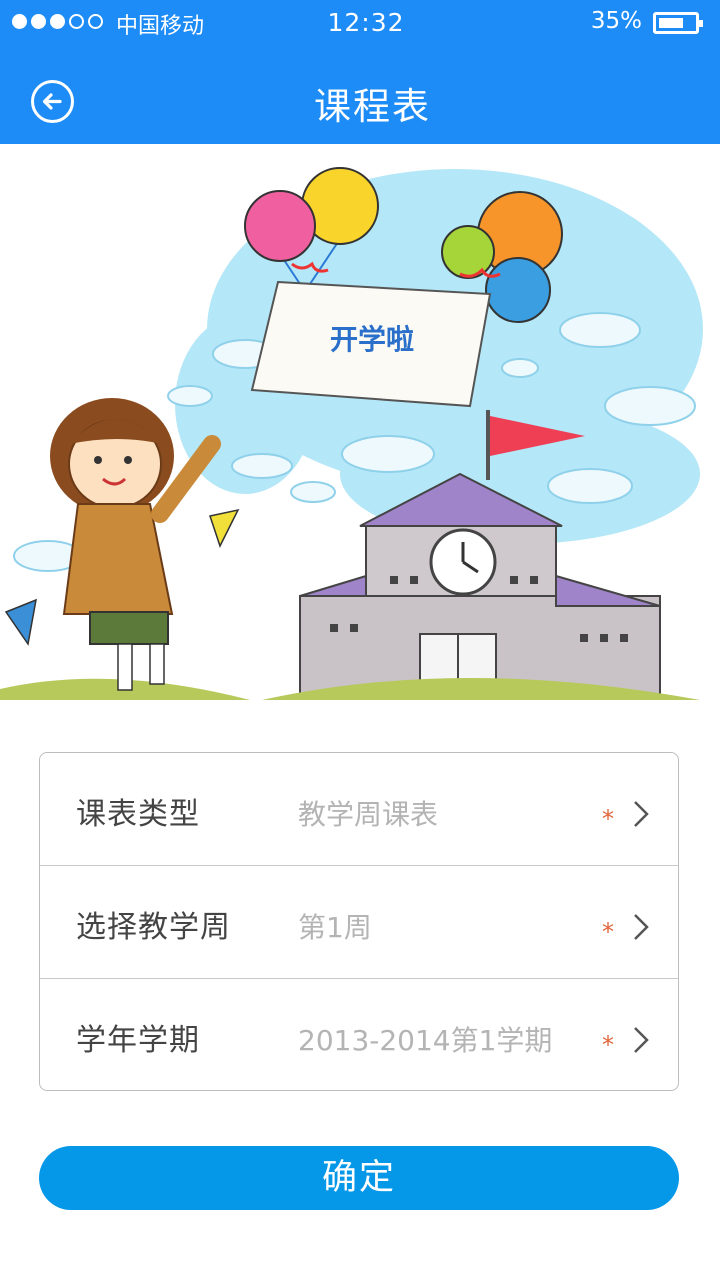  I want to click on battery-icon, so click(678, 23).